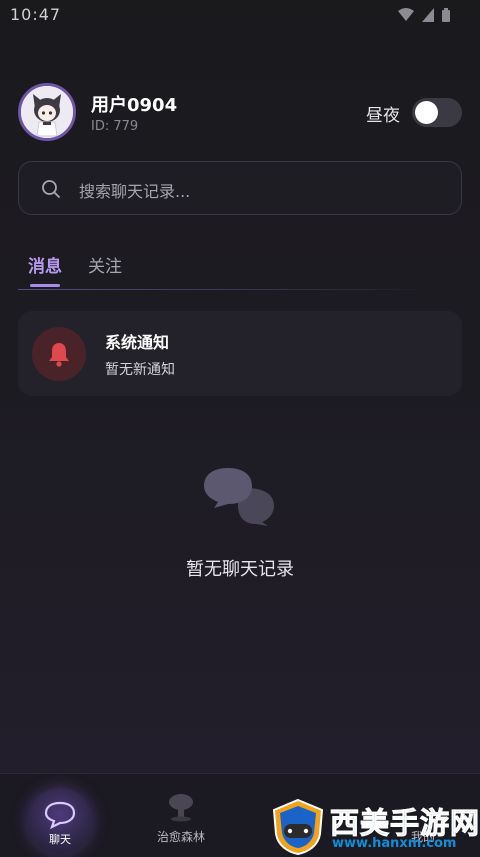 The image size is (480, 857). What do you see at coordinates (240, 112) in the screenshot?
I see `profile-header: 用户0904 ID: 779 昼夜` at bounding box center [240, 112].